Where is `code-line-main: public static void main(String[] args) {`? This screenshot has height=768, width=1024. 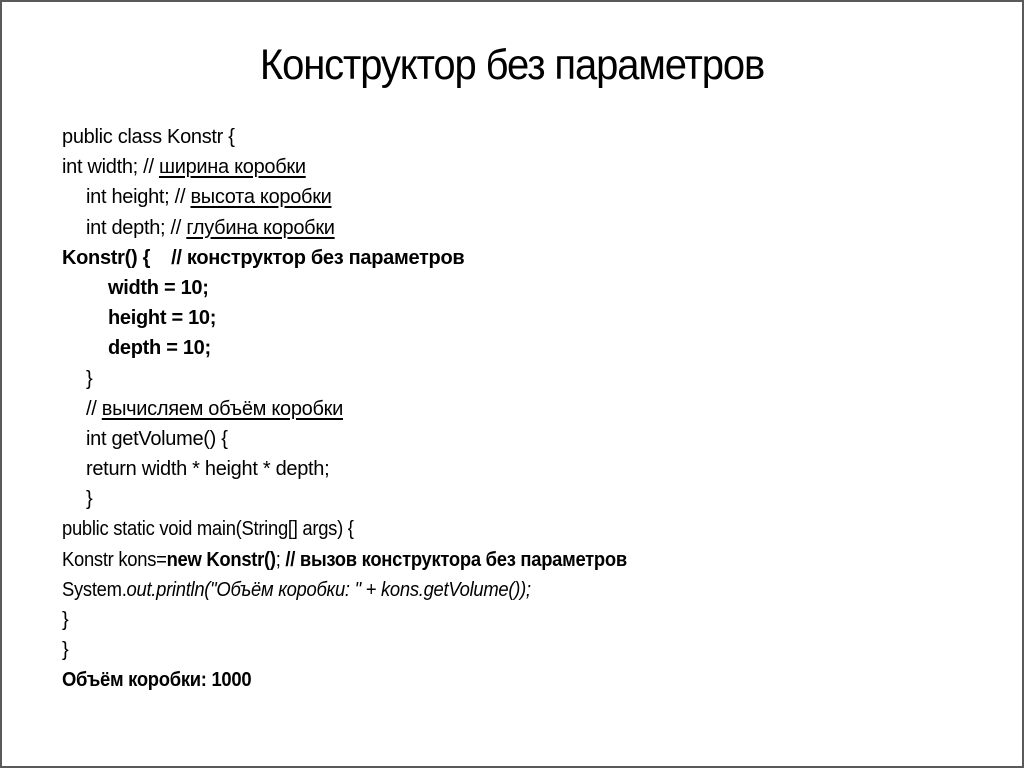
code-line-main: public static void main(String[] args) { is located at coordinates (369, 529).